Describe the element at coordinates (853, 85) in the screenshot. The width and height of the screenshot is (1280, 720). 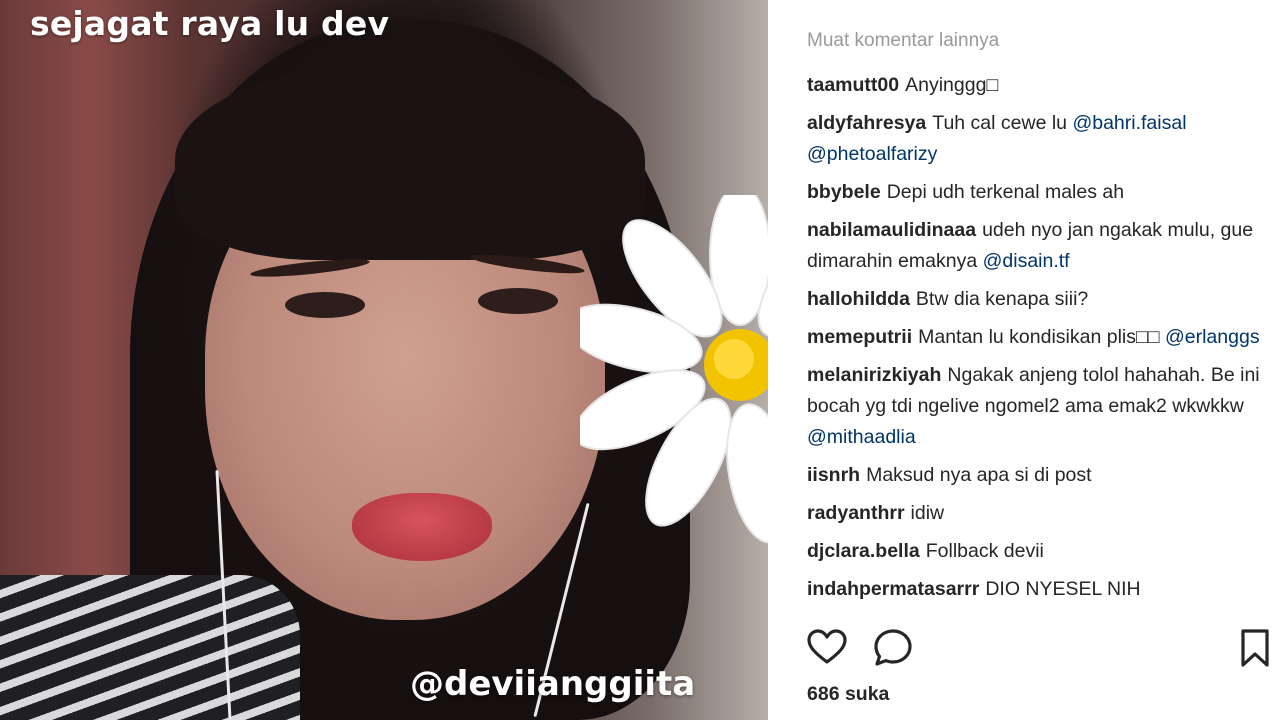
I see `comment-username: taamutt00` at that location.